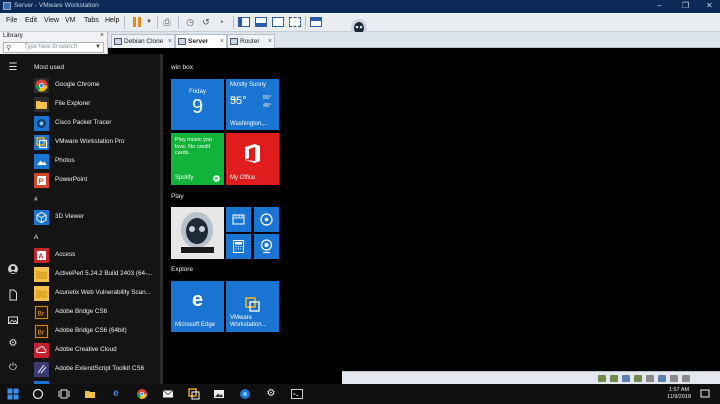 The image size is (720, 404). I want to click on app-list-scrollbar, so click(161, 219).